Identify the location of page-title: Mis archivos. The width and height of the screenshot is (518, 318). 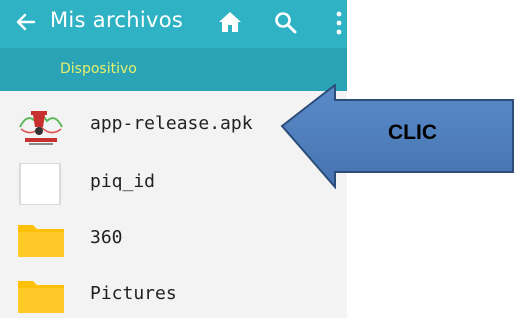
(117, 20).